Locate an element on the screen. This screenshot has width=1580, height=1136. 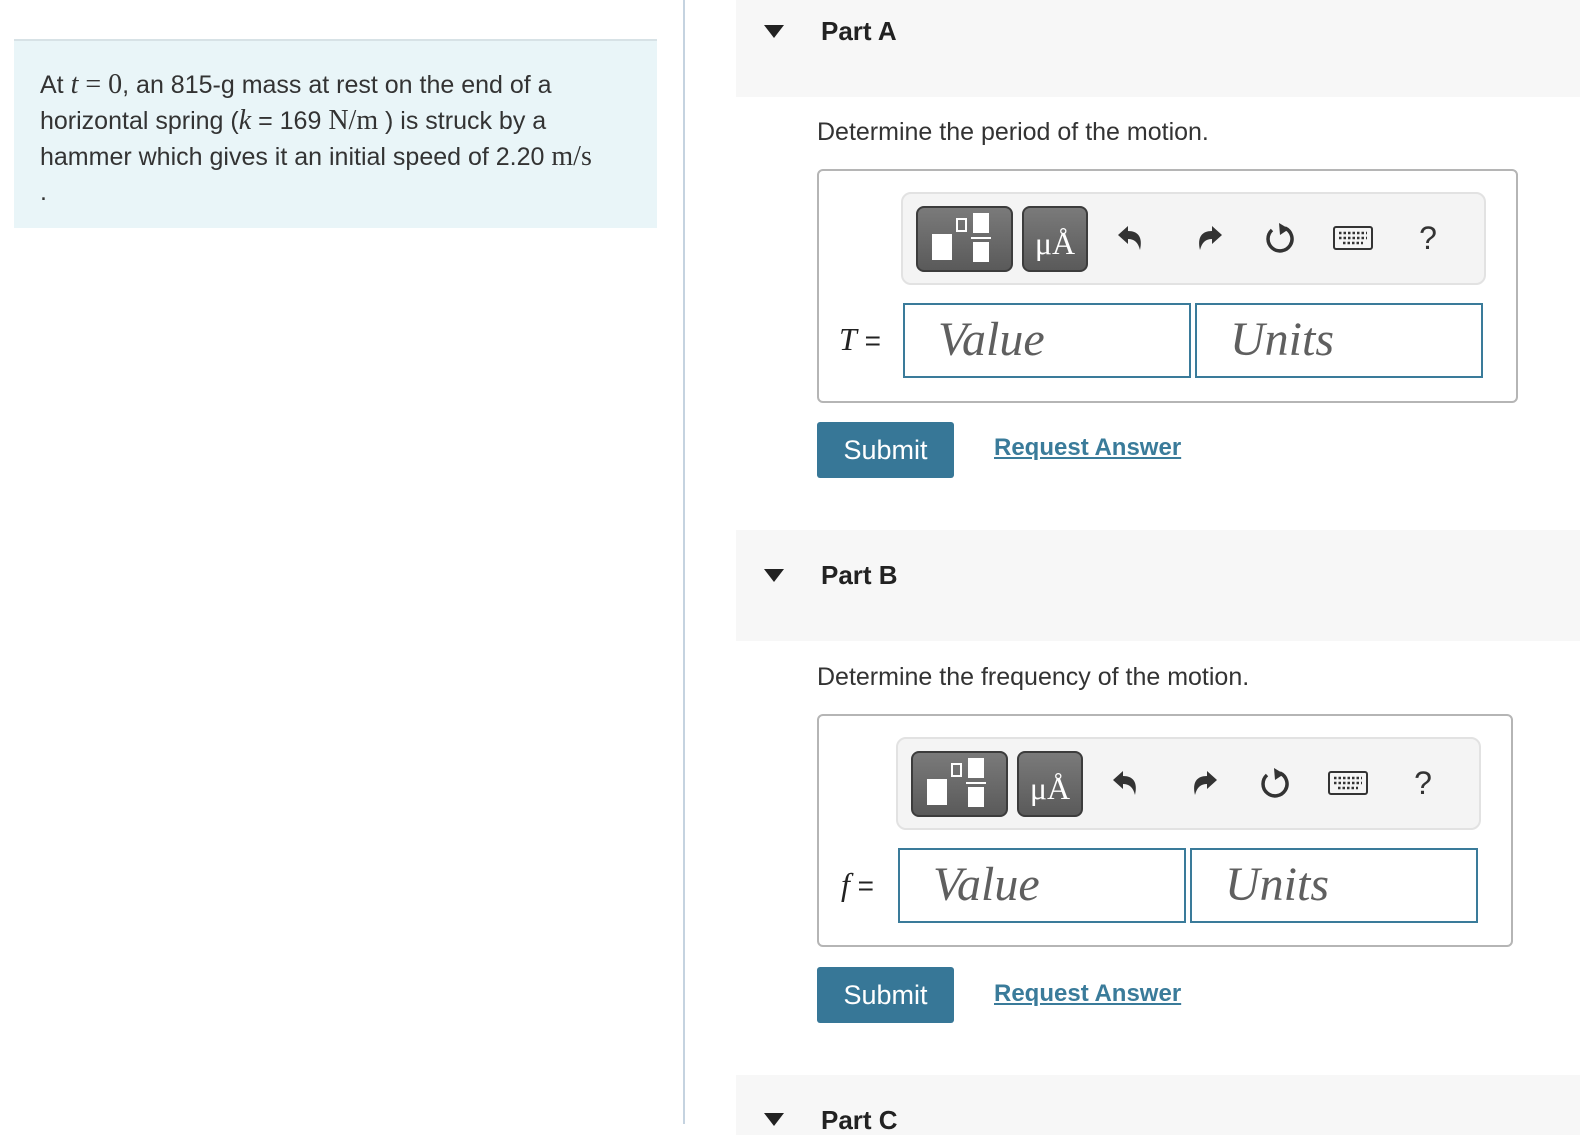
part-b-value-input: Value is located at coordinates (1042, 885).